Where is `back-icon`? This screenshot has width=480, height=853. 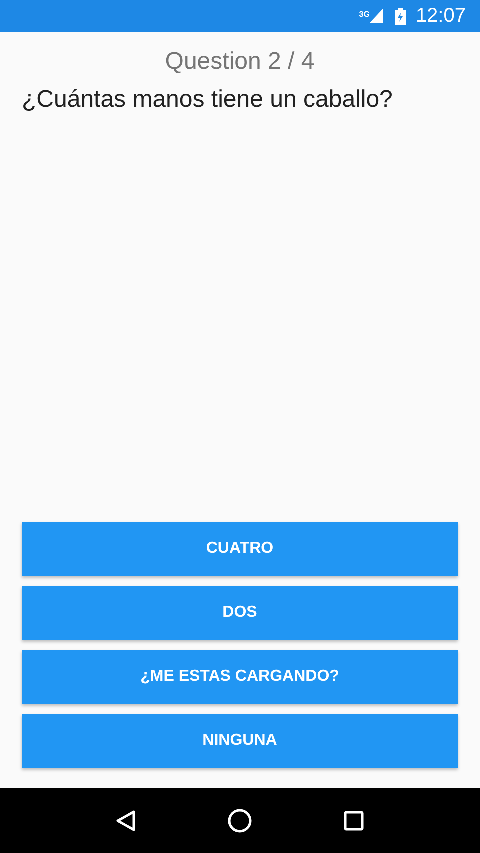 back-icon is located at coordinates (126, 821).